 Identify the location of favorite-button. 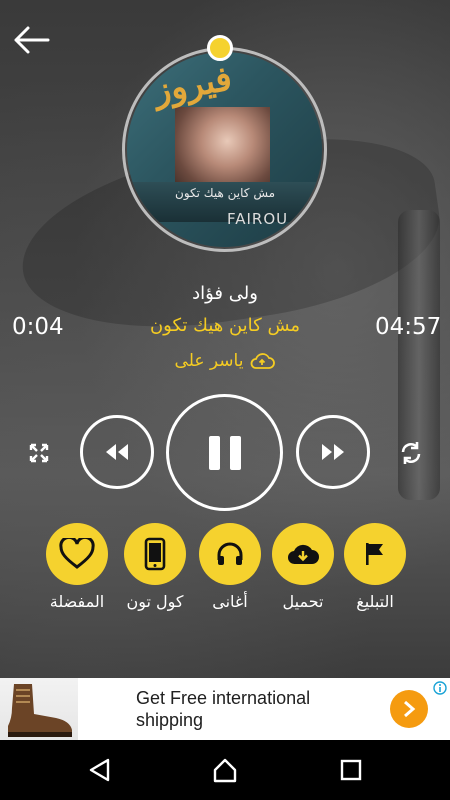
(77, 554).